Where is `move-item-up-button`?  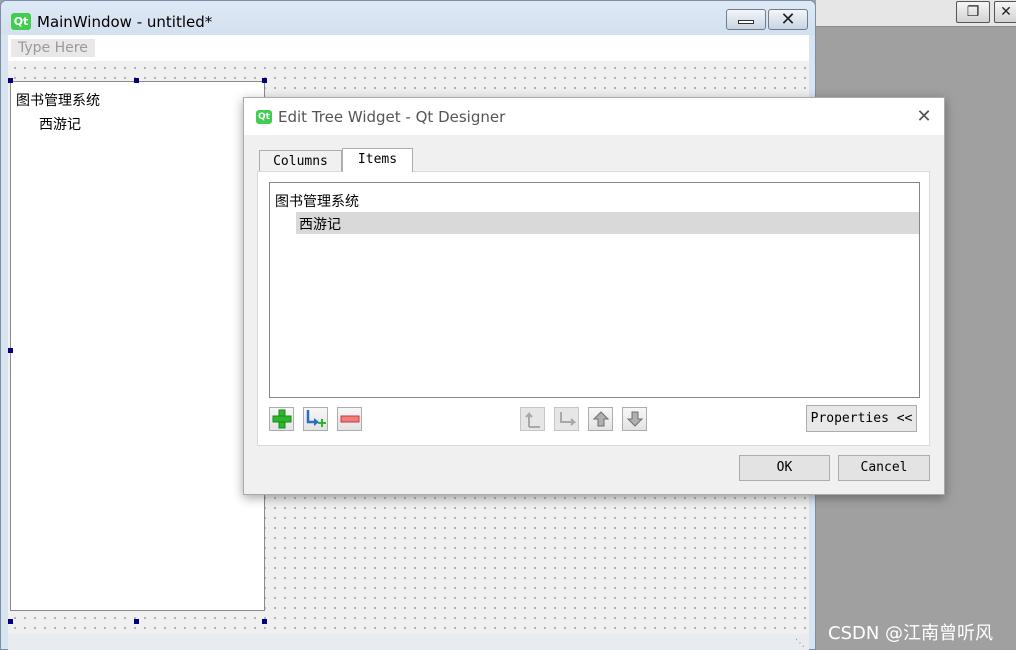
move-item-up-button is located at coordinates (600, 419).